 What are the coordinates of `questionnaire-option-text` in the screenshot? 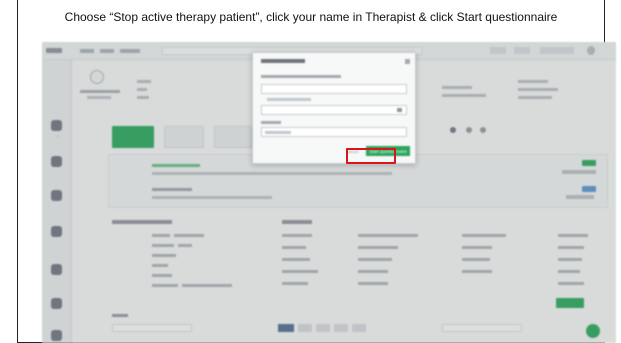 It's located at (289, 99).